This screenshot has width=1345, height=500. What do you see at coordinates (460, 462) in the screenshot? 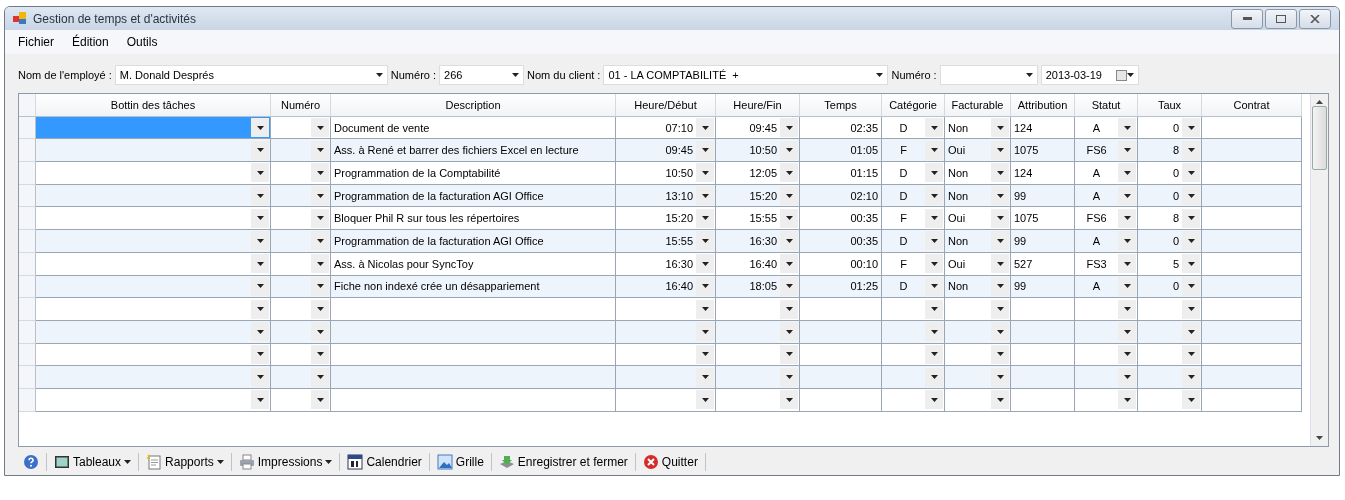
I see `toolbar-button: Grille` at bounding box center [460, 462].